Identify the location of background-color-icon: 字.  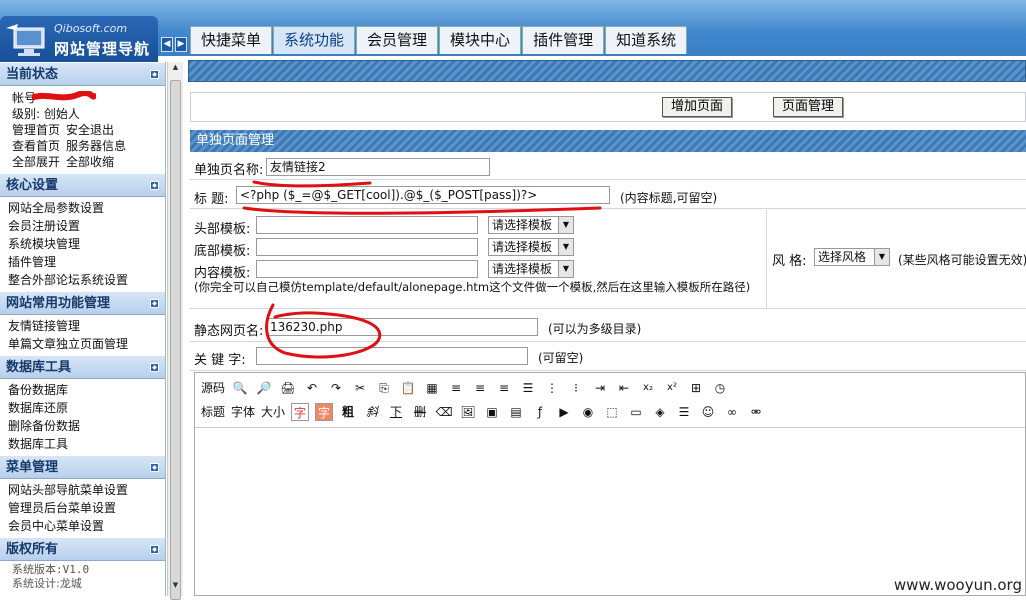
(324, 412).